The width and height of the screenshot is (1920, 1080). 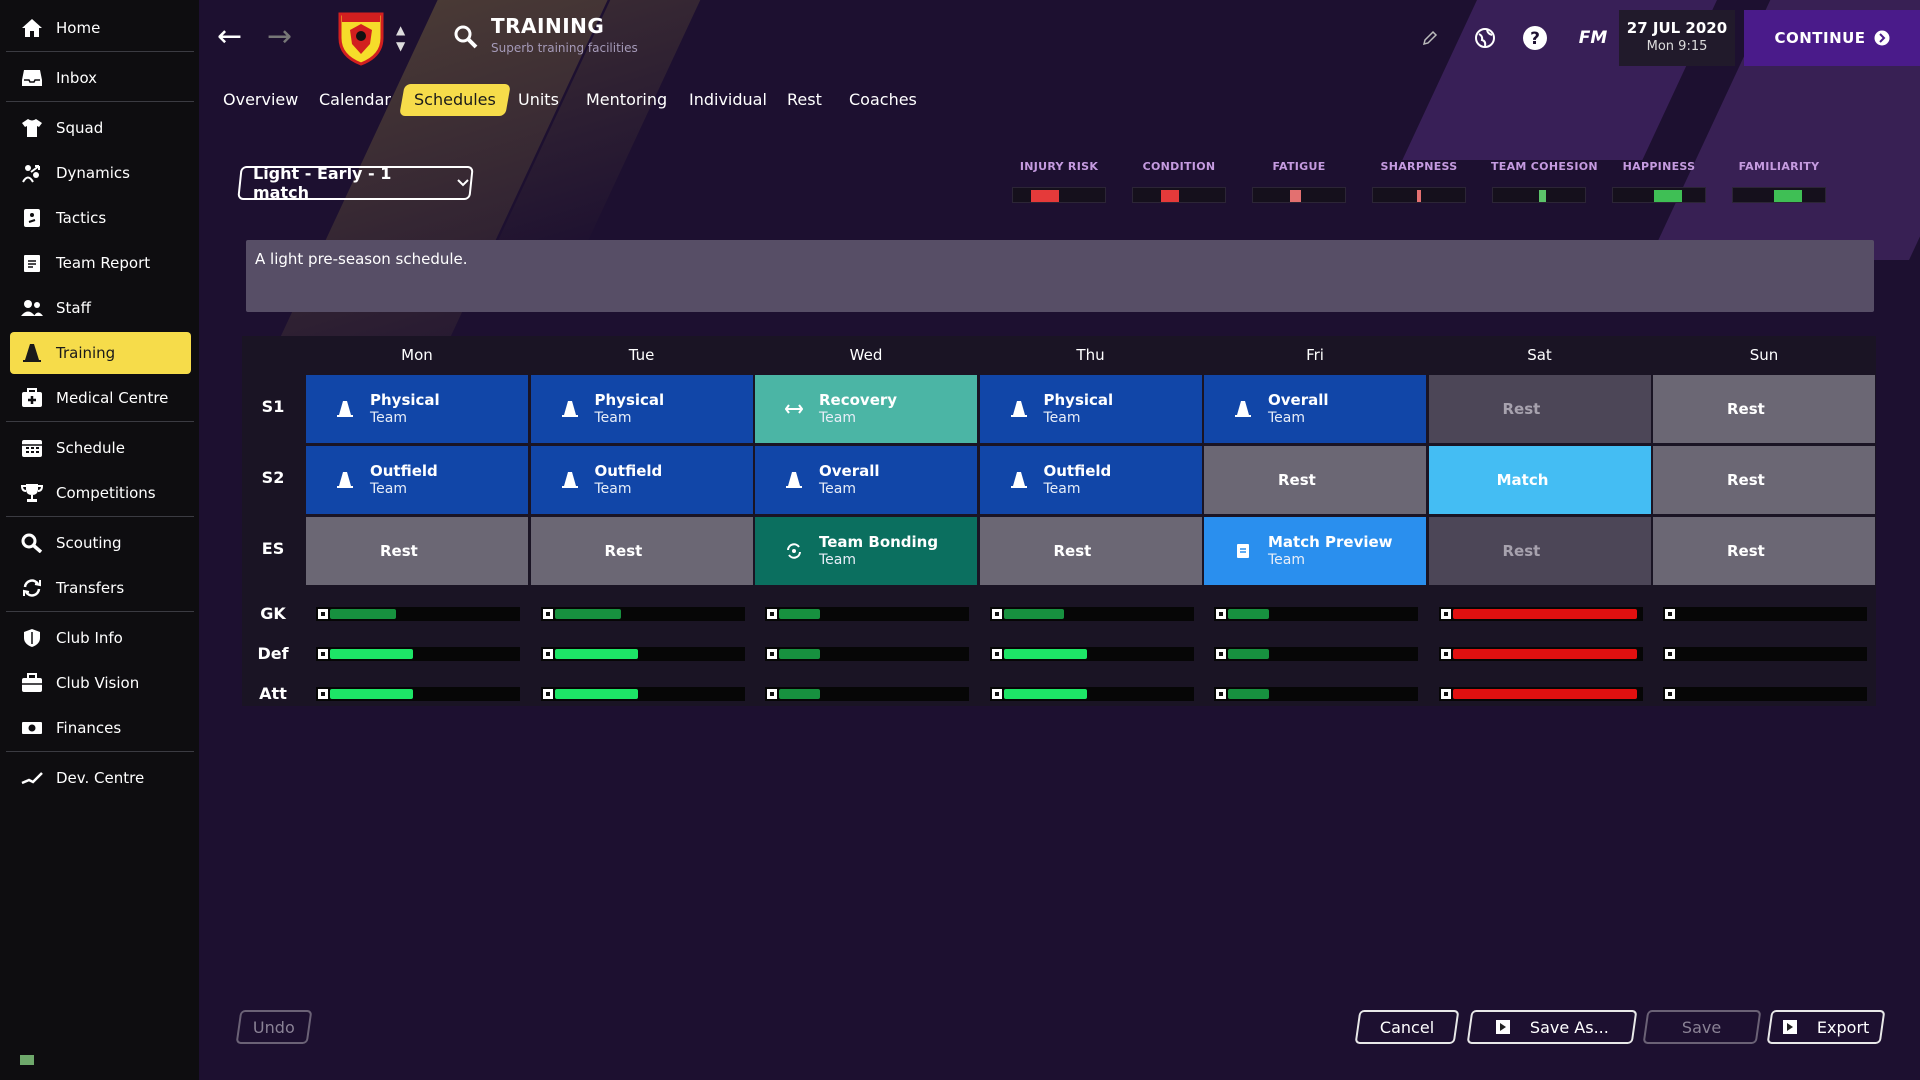 I want to click on back-arrow-icon: ←, so click(x=229, y=37).